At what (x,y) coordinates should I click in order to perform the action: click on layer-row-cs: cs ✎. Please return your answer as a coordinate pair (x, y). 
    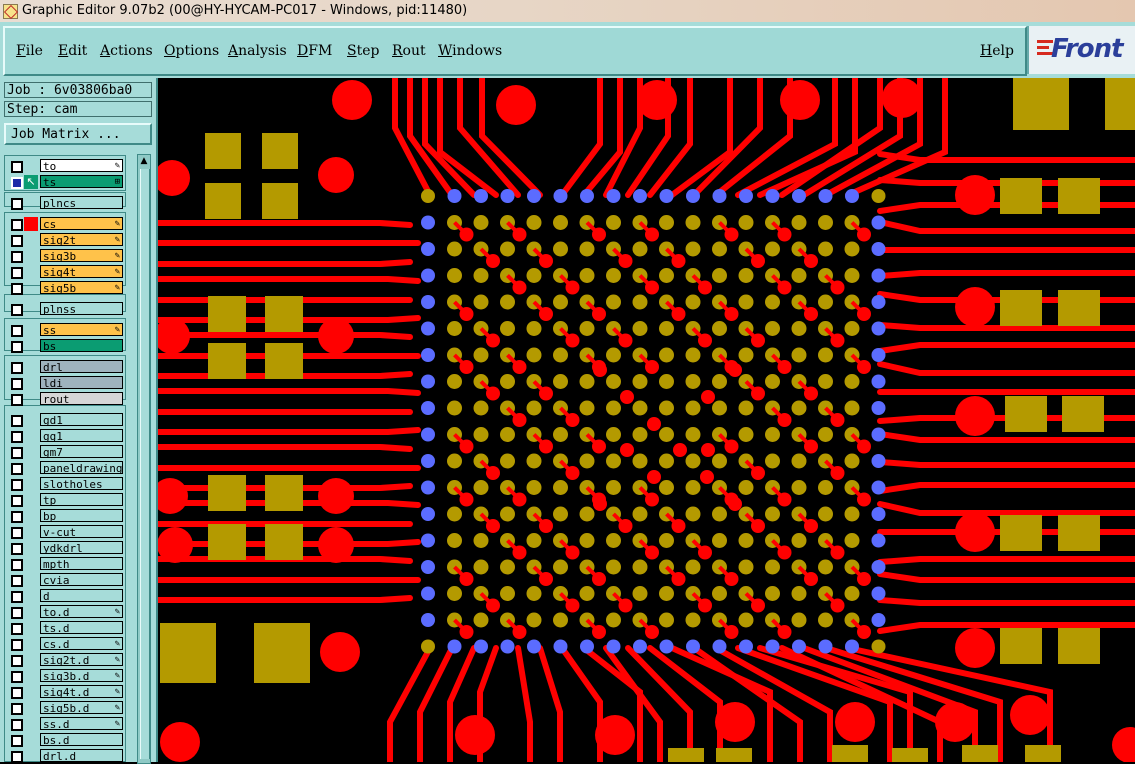
    Looking at the image, I should click on (65, 224).